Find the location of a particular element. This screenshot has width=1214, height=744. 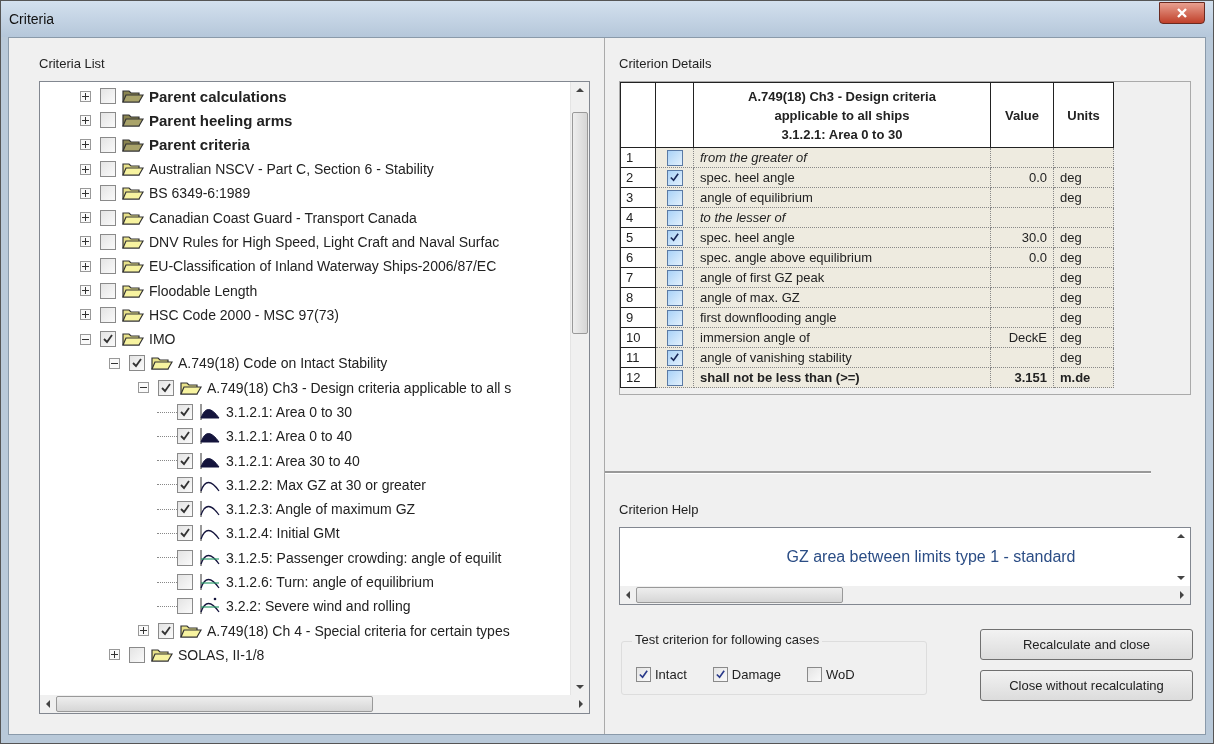

tree-item: 3.1.2.4: Initial GMt is located at coordinates (283, 533).